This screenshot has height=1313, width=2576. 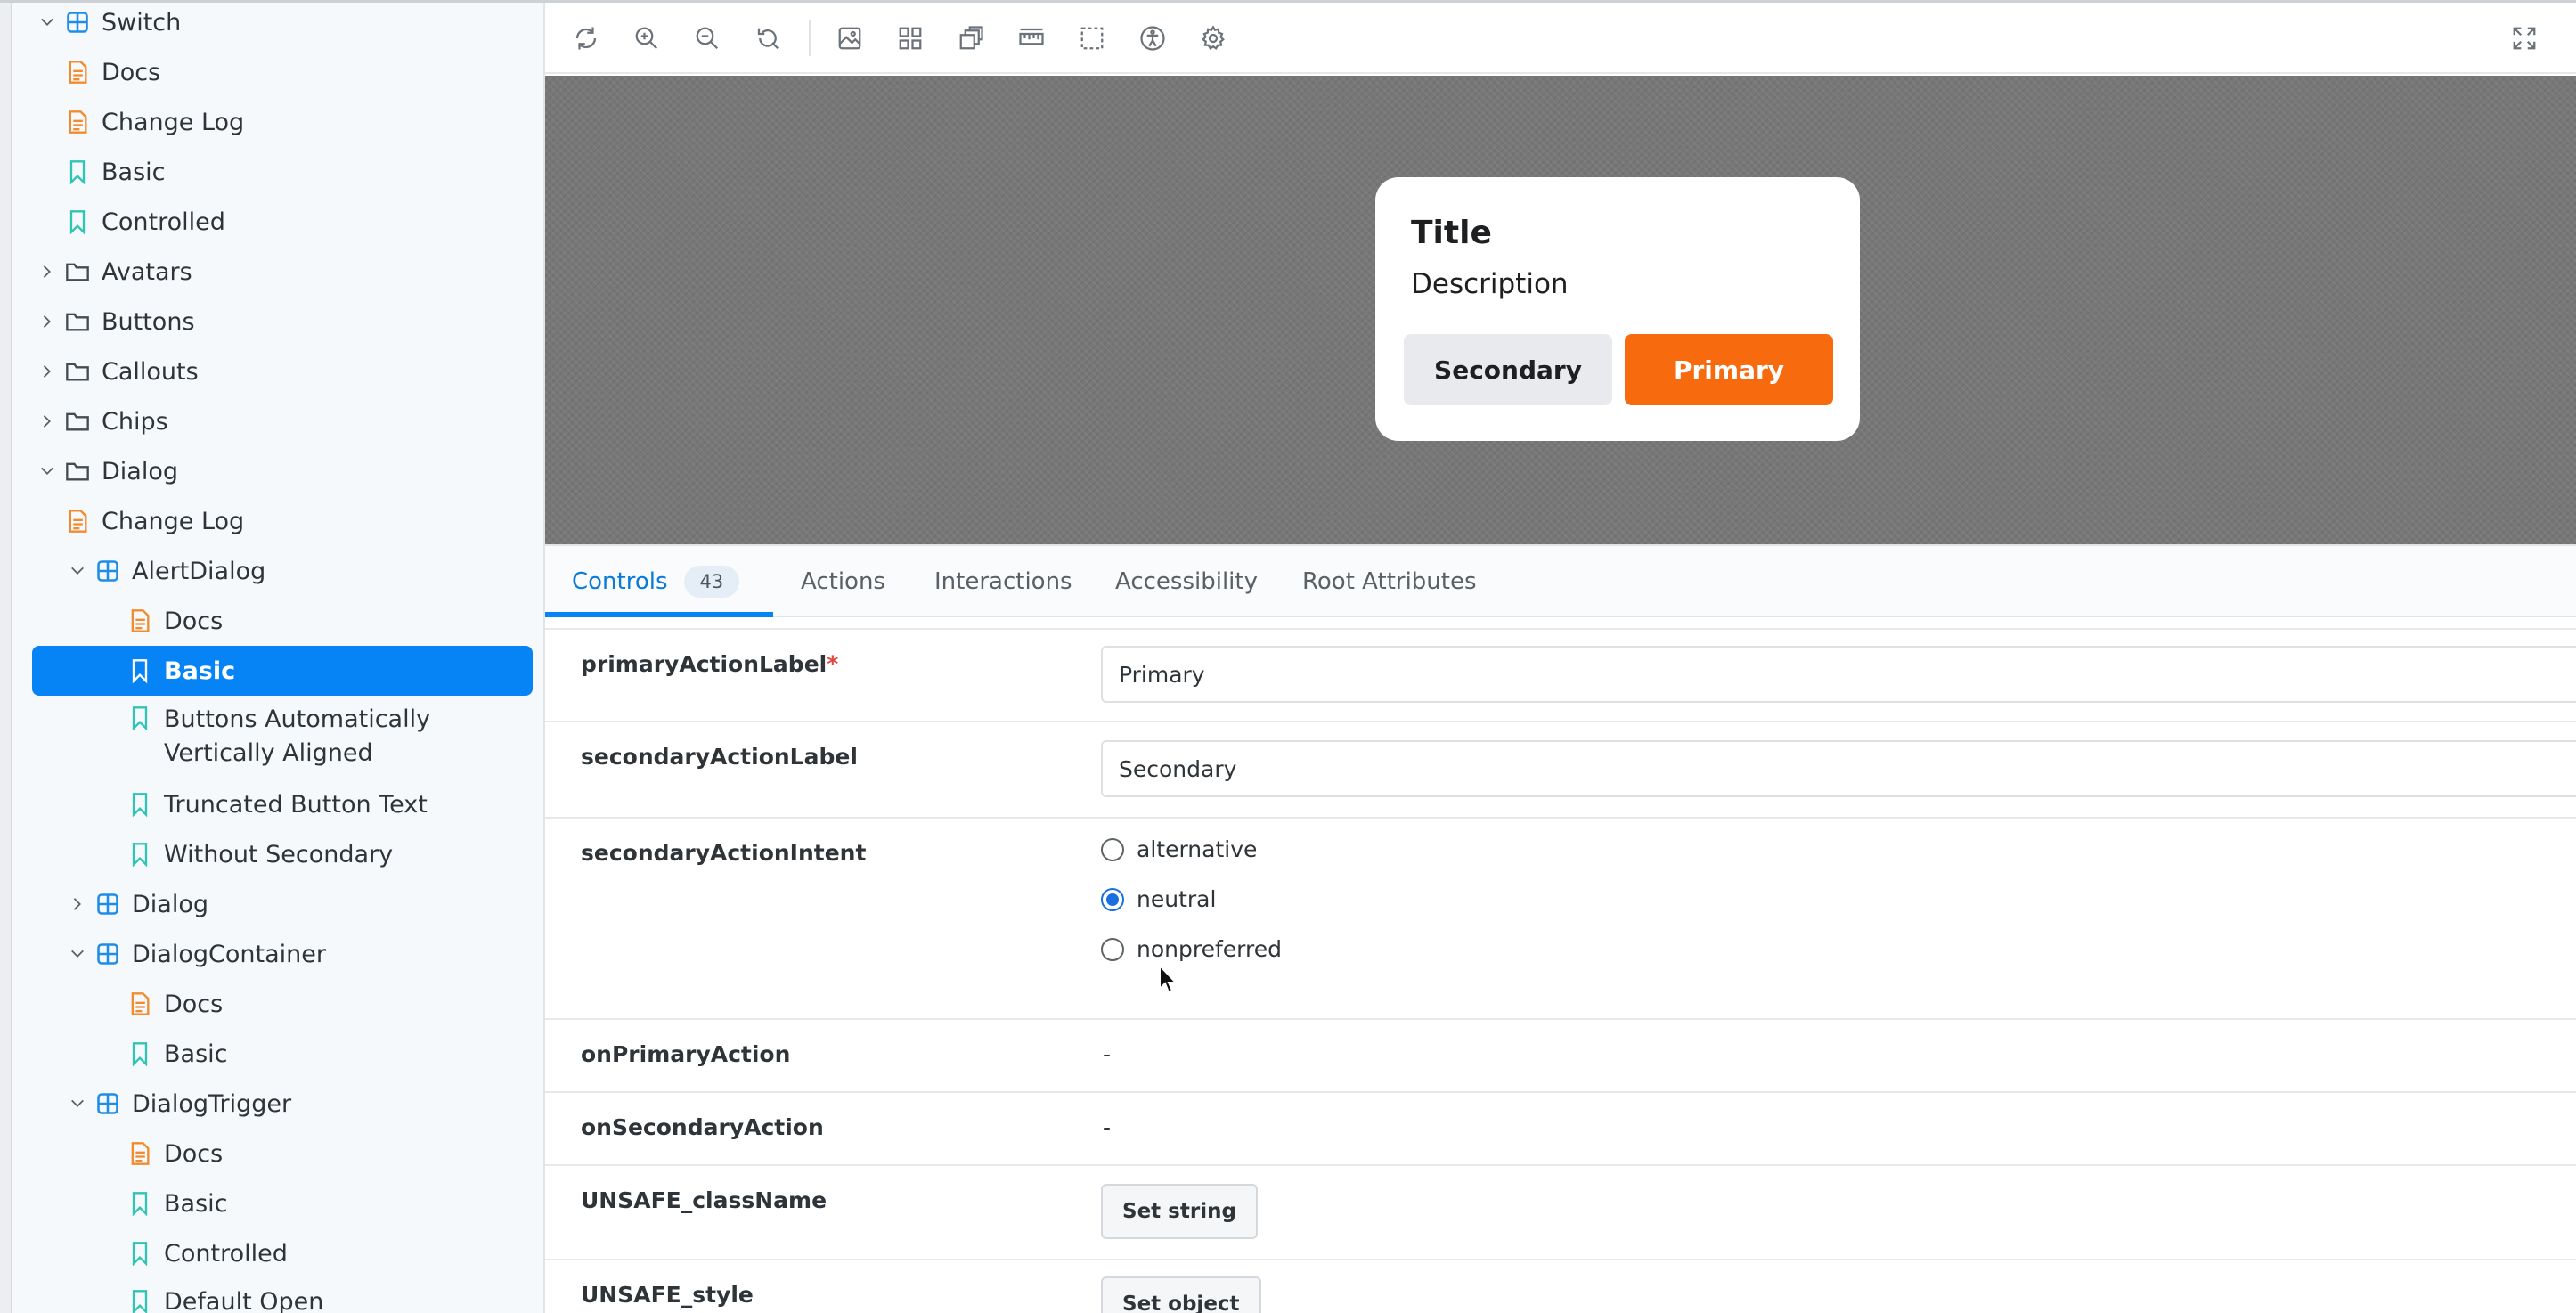 I want to click on sidebar-item-dialog-folder: Dialog, so click(x=283, y=471).